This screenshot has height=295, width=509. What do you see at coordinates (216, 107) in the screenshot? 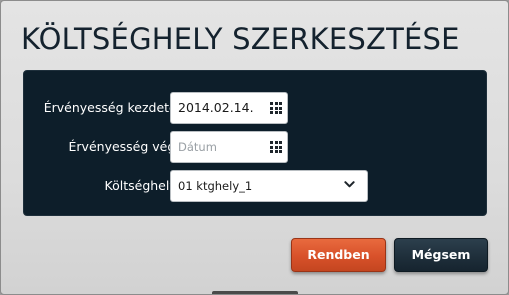
I see `validity-start-value: 2014.02.14.` at bounding box center [216, 107].